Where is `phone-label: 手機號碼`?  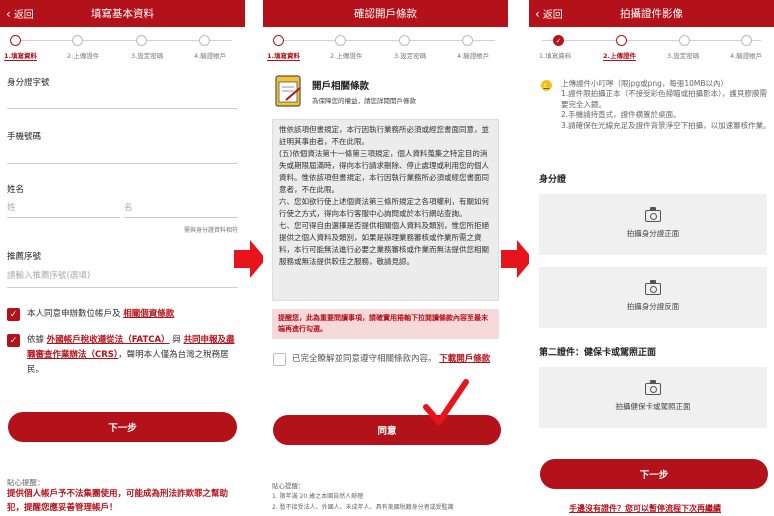 phone-label: 手機號碼 is located at coordinates (24, 137).